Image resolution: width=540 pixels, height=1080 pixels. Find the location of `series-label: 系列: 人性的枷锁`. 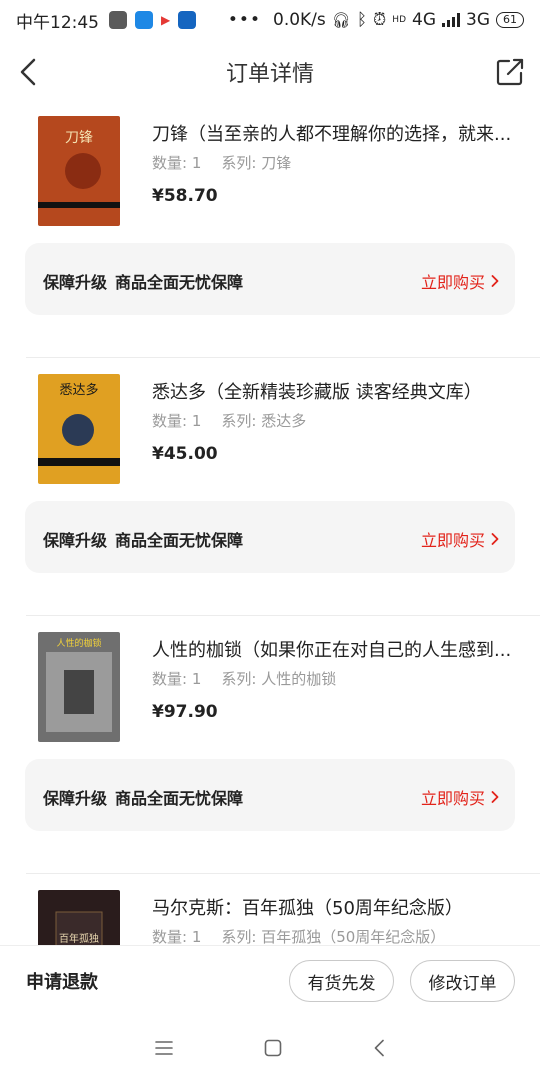

series-label: 系列: 人性的枷锁 is located at coordinates (279, 679).